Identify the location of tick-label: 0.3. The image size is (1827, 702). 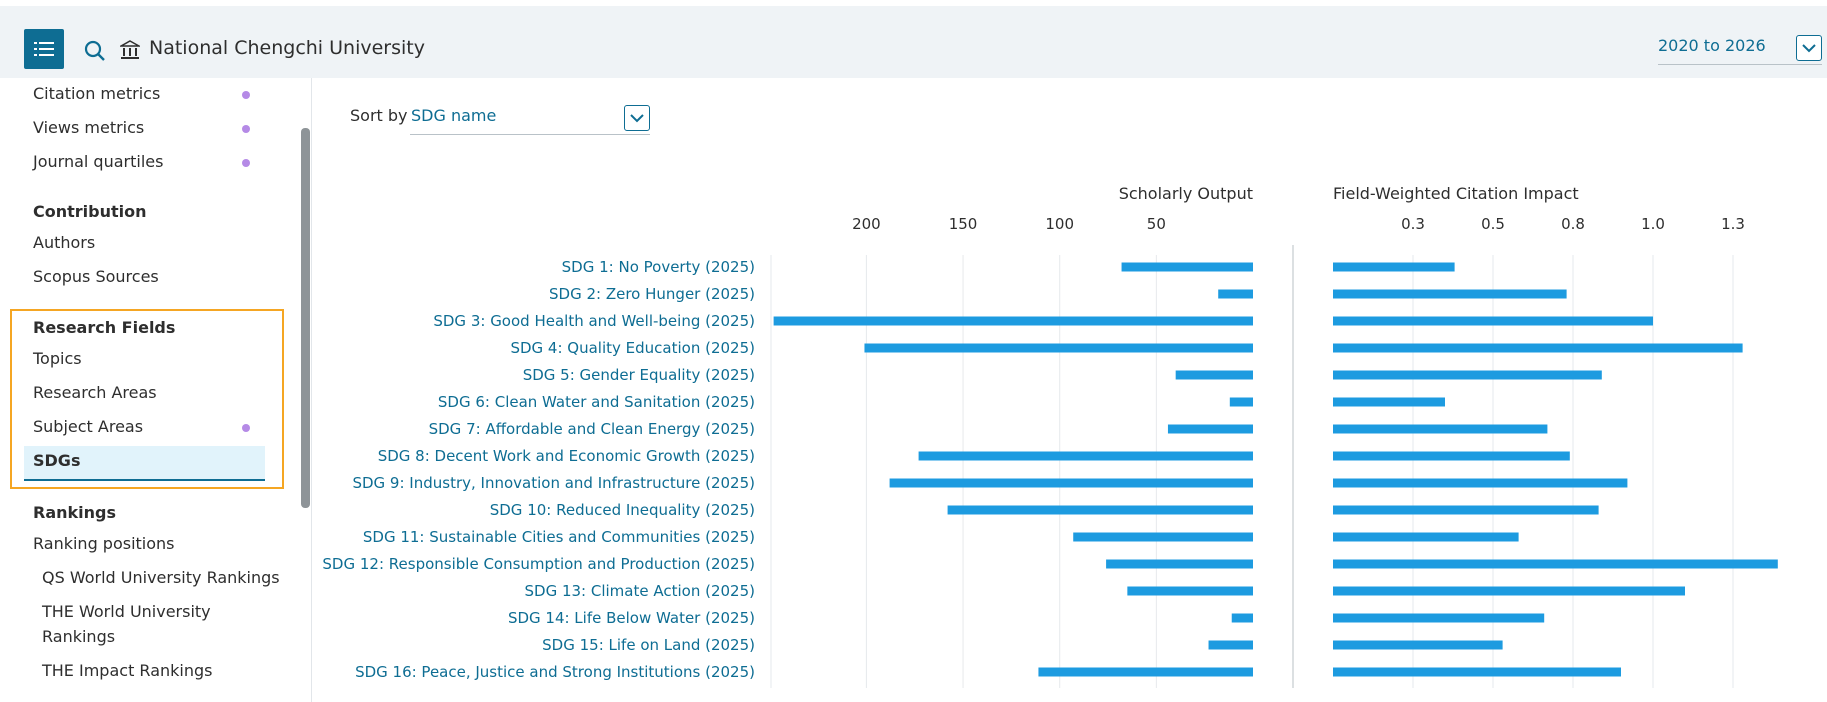
(1413, 224).